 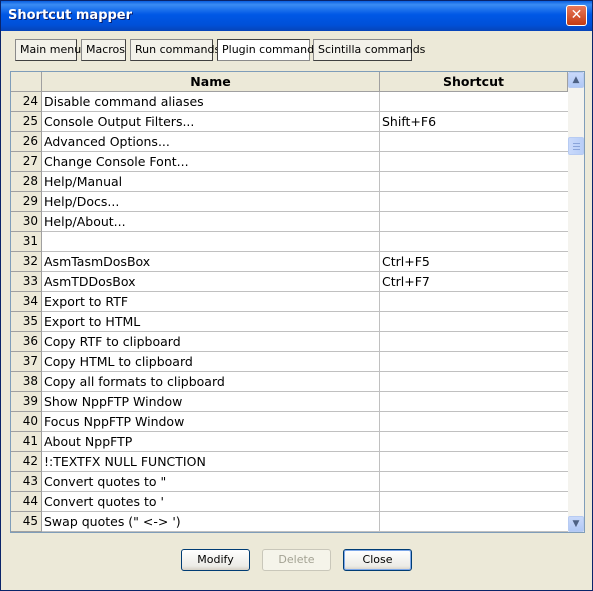 I want to click on command-name-cell: !:TEXTFX NULL FUNCTION, so click(x=211, y=462).